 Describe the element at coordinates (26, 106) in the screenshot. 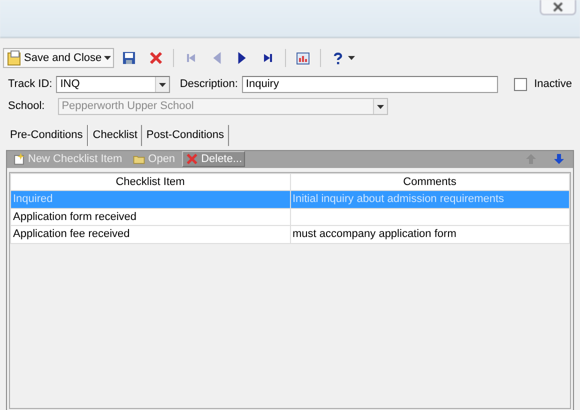

I see `field-label: School:` at that location.